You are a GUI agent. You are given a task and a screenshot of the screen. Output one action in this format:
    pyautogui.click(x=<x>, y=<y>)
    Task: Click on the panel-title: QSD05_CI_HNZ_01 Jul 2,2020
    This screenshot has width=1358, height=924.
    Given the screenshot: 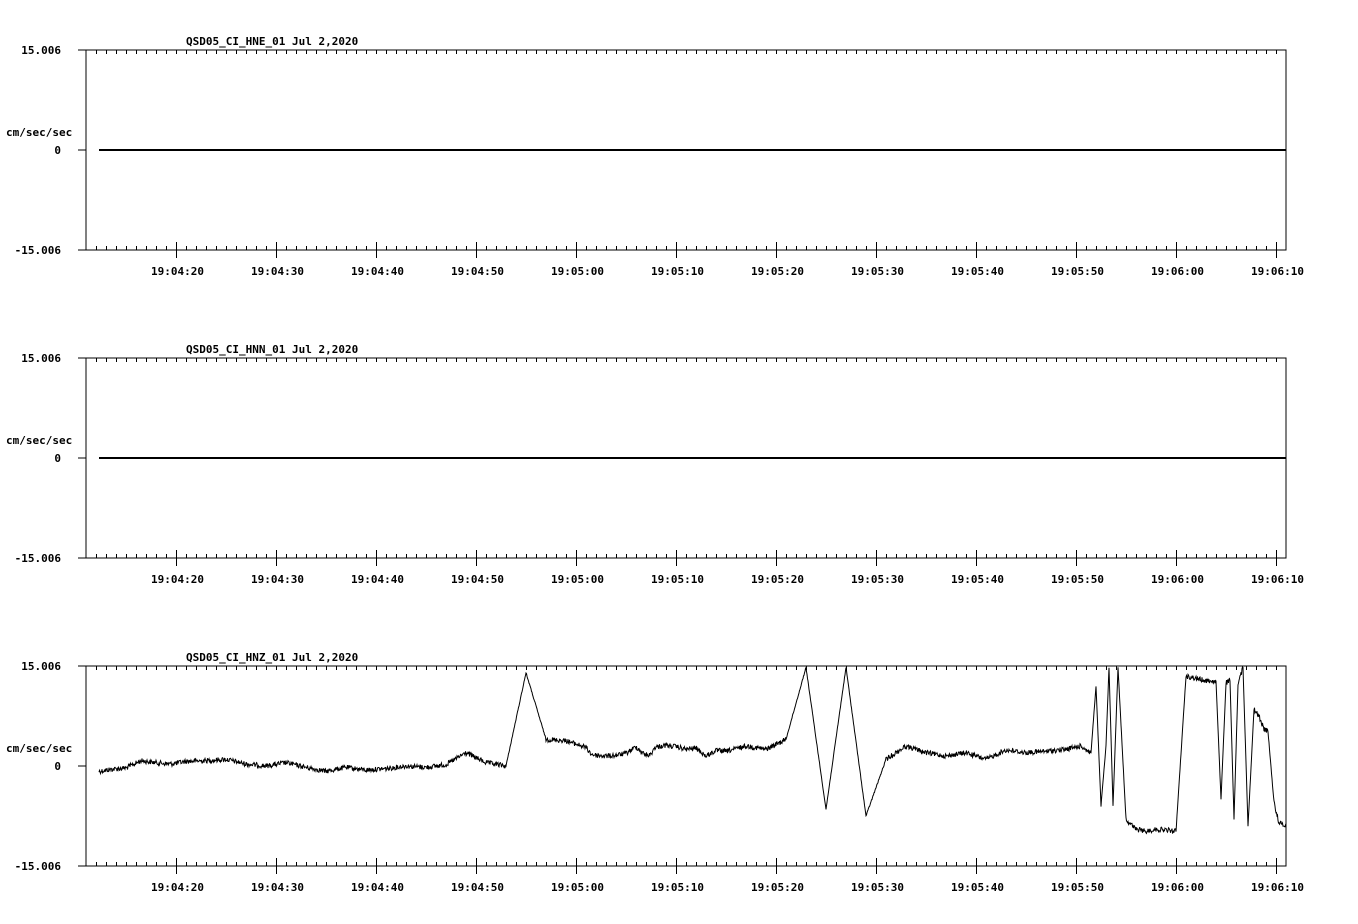 What is the action you would take?
    pyautogui.click(x=272, y=657)
    